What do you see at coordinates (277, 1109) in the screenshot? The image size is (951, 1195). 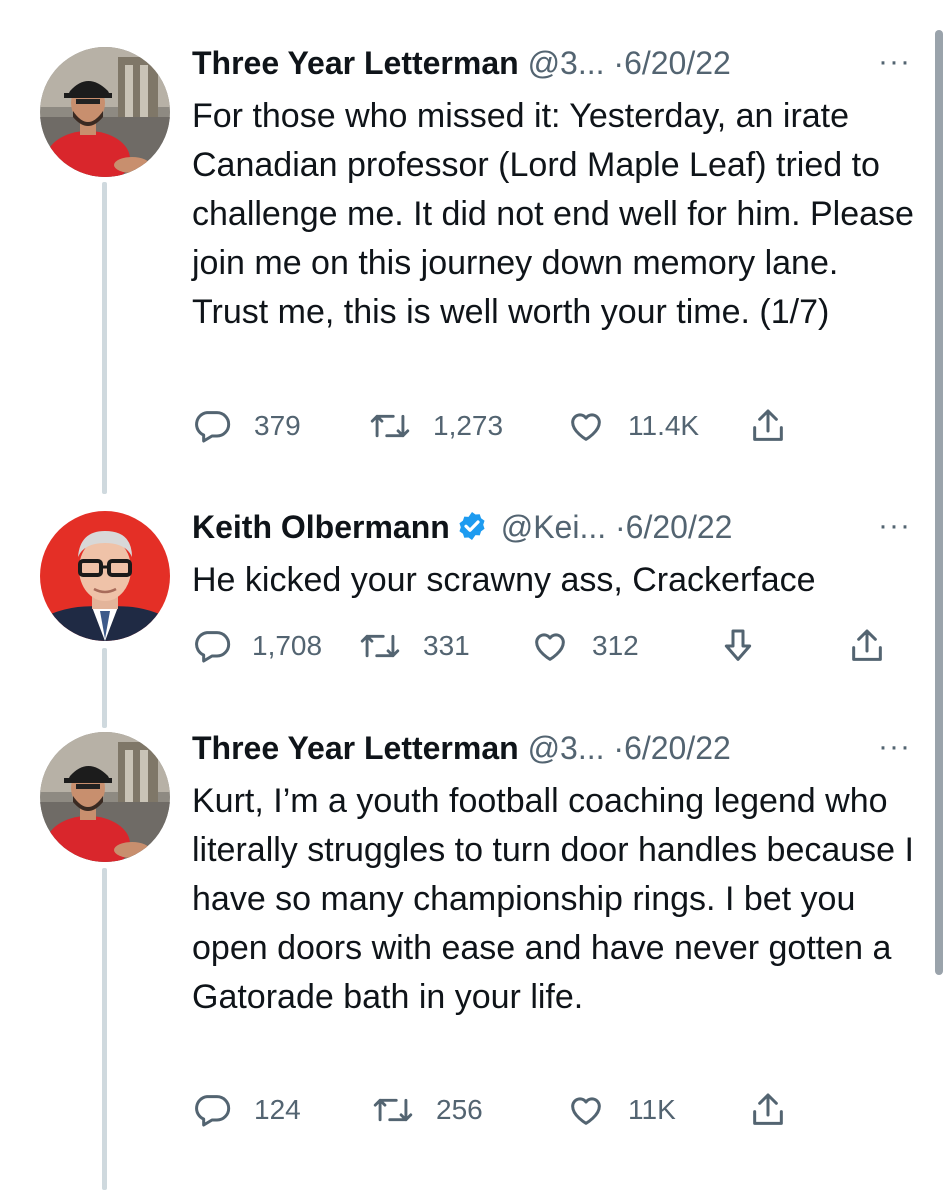 I see `reply-count: 124` at bounding box center [277, 1109].